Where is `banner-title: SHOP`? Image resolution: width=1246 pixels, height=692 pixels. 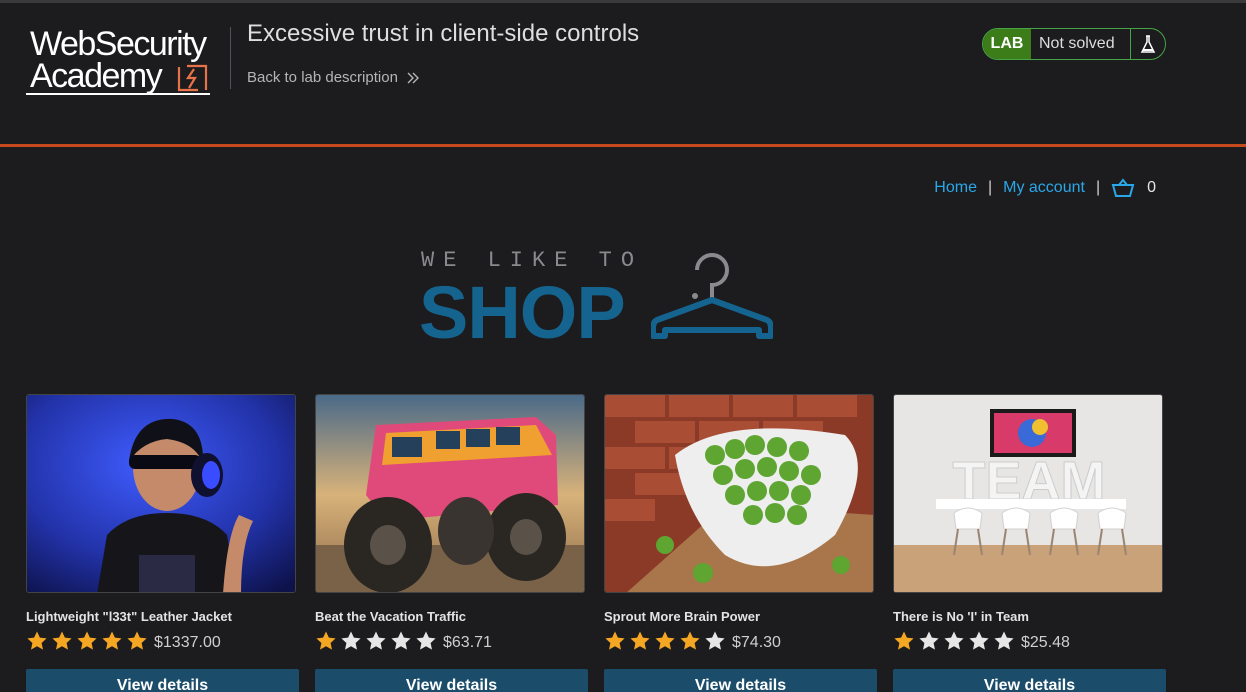
banner-title: SHOP is located at coordinates (522, 312).